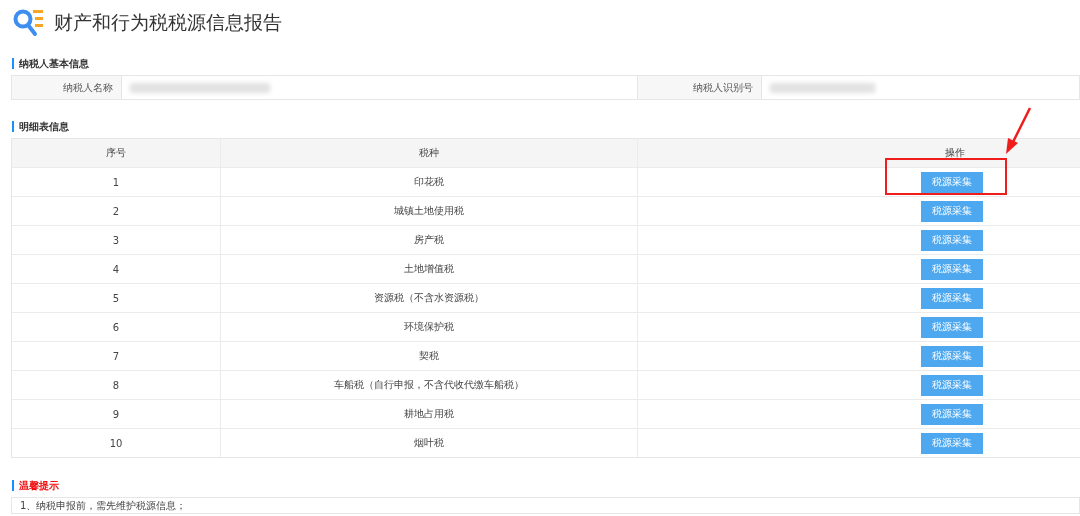 The height and width of the screenshot is (516, 1080). I want to click on section-heading: 温馨提示, so click(35, 485).